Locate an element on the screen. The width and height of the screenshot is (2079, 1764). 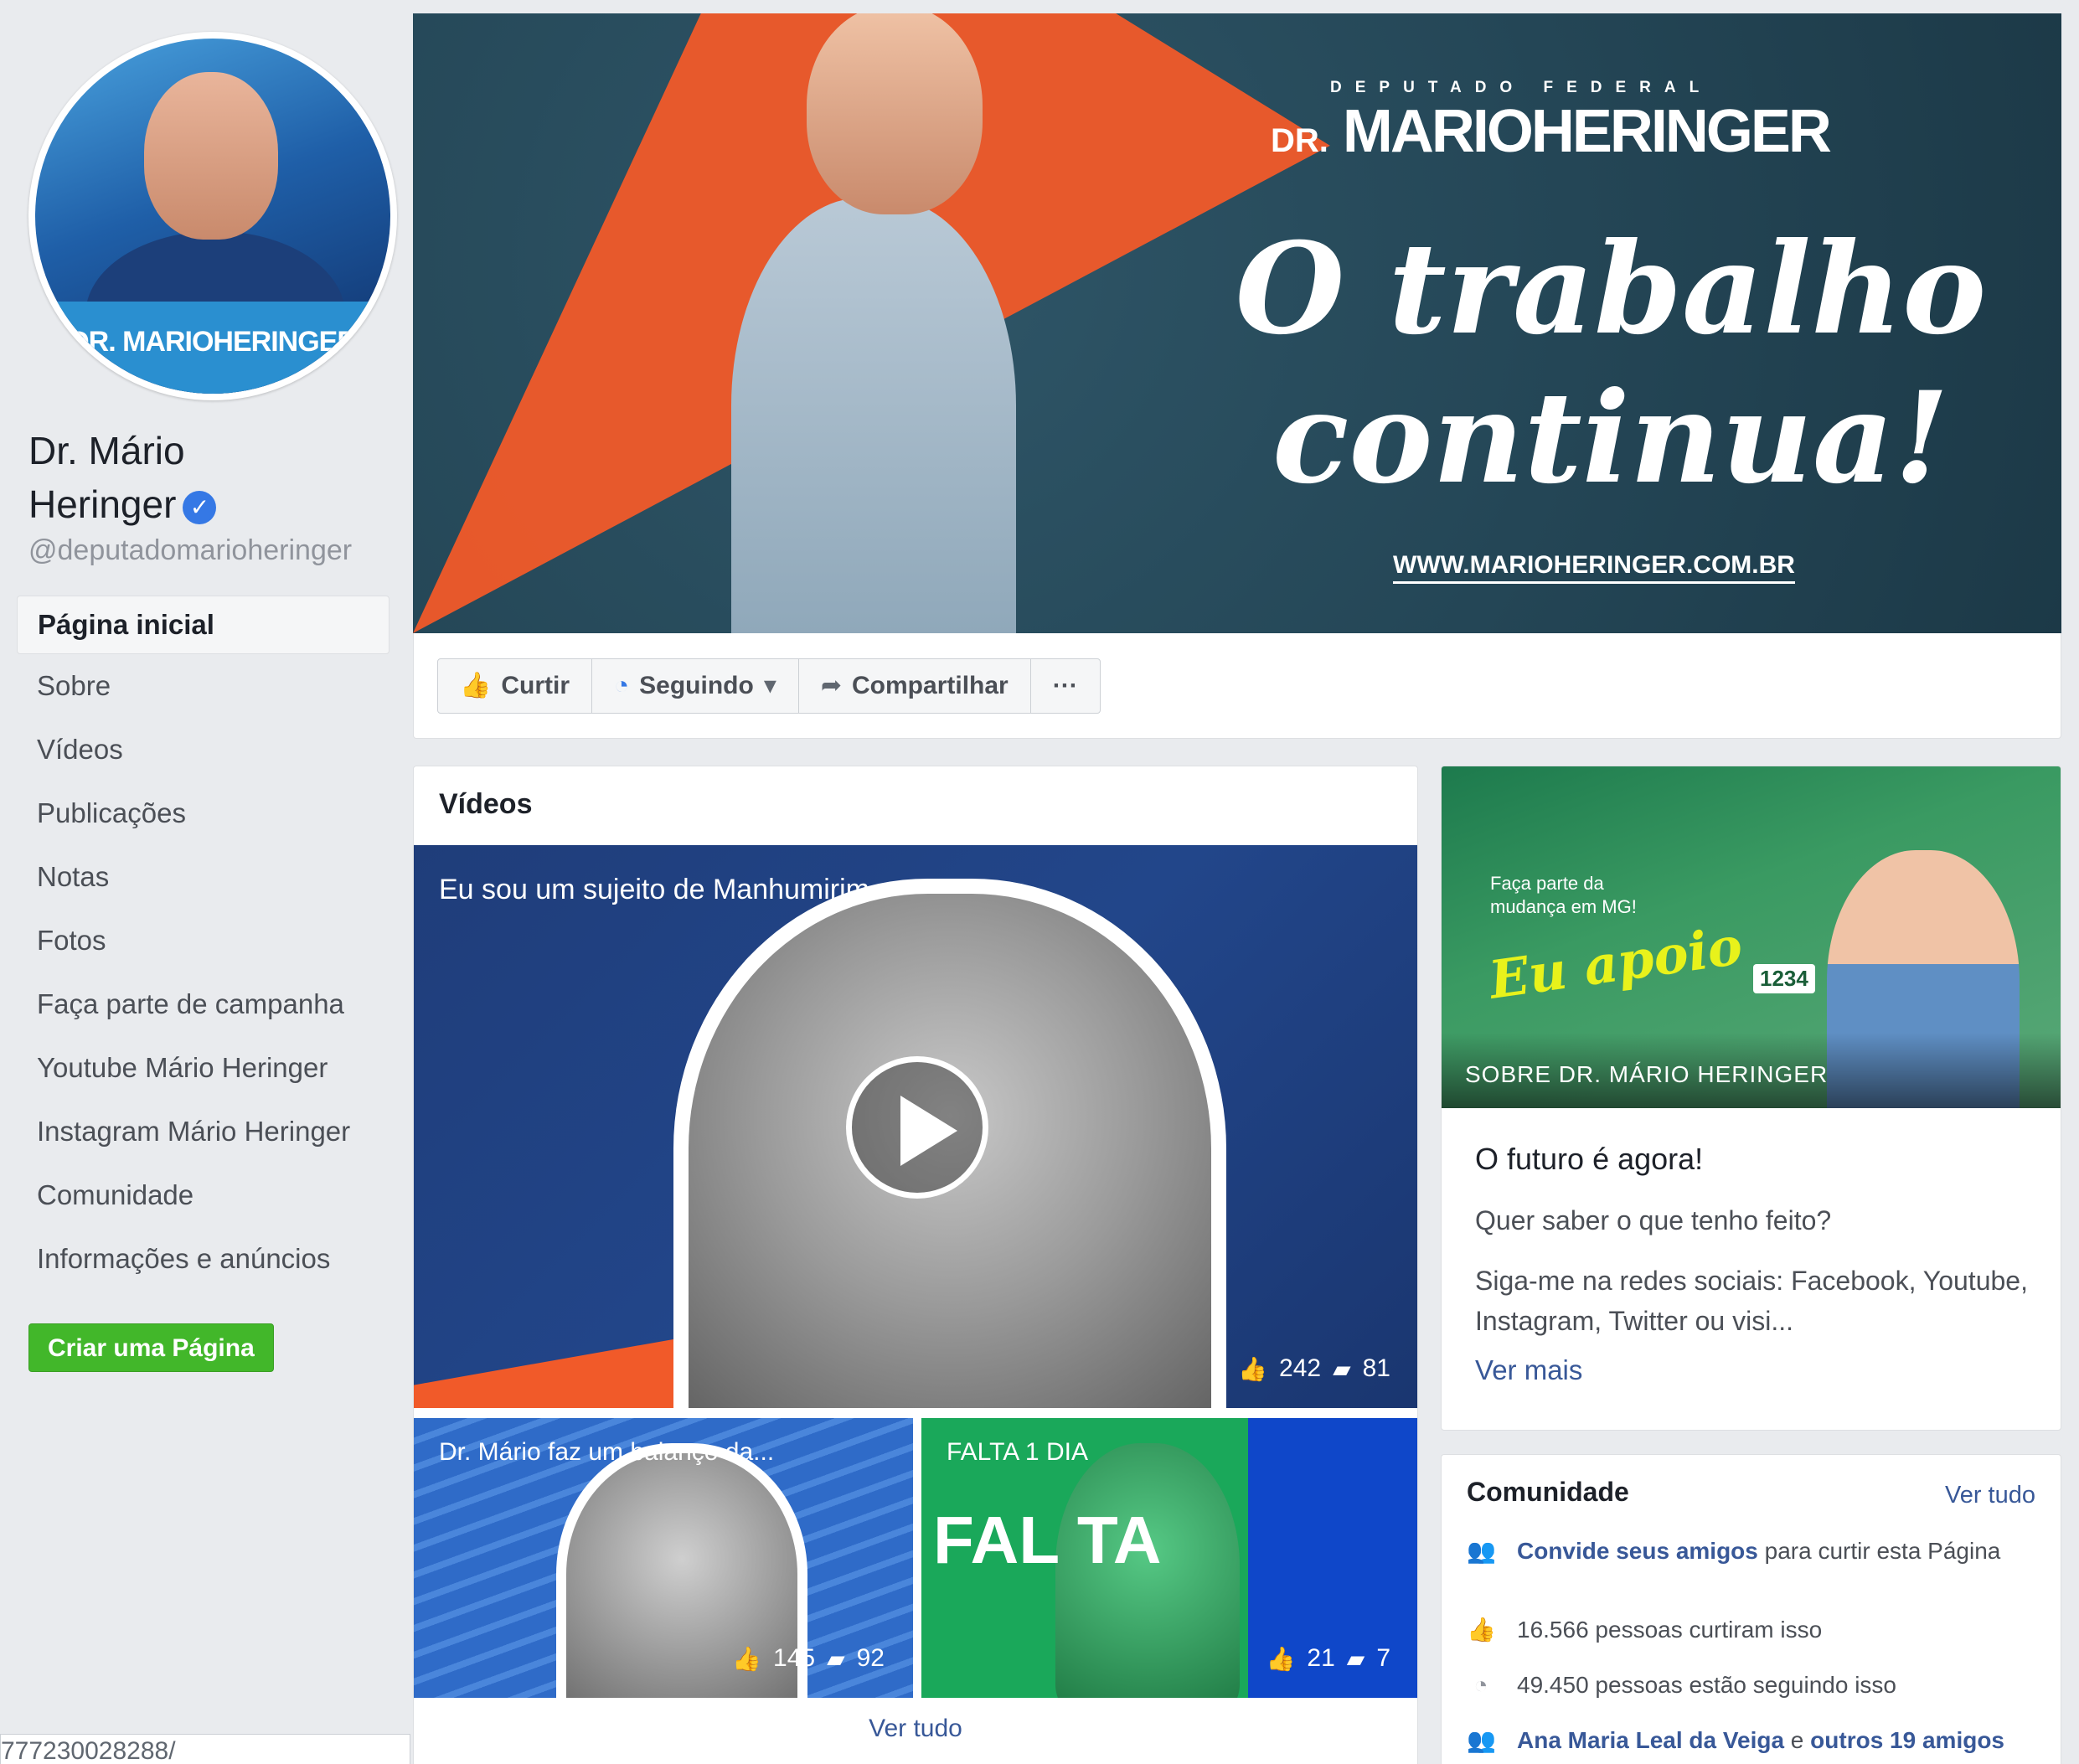
nav-item-publicacoes: Publicações is located at coordinates (203, 813).